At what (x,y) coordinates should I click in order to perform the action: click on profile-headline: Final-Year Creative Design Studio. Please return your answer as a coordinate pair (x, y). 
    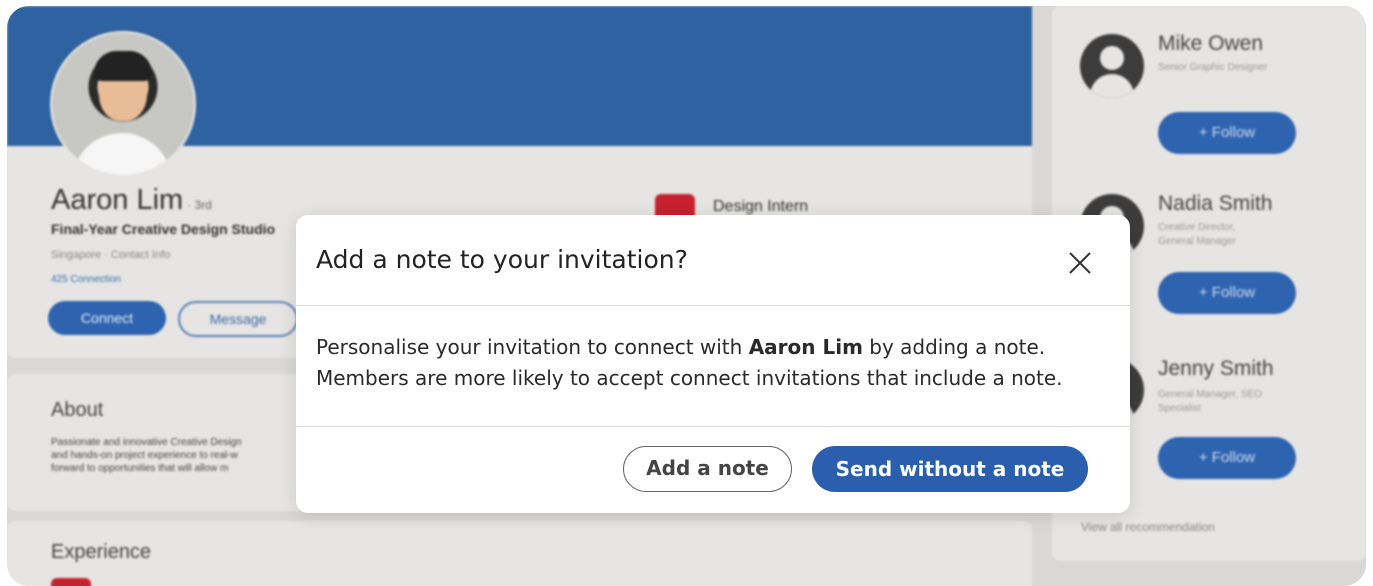
    Looking at the image, I should click on (163, 229).